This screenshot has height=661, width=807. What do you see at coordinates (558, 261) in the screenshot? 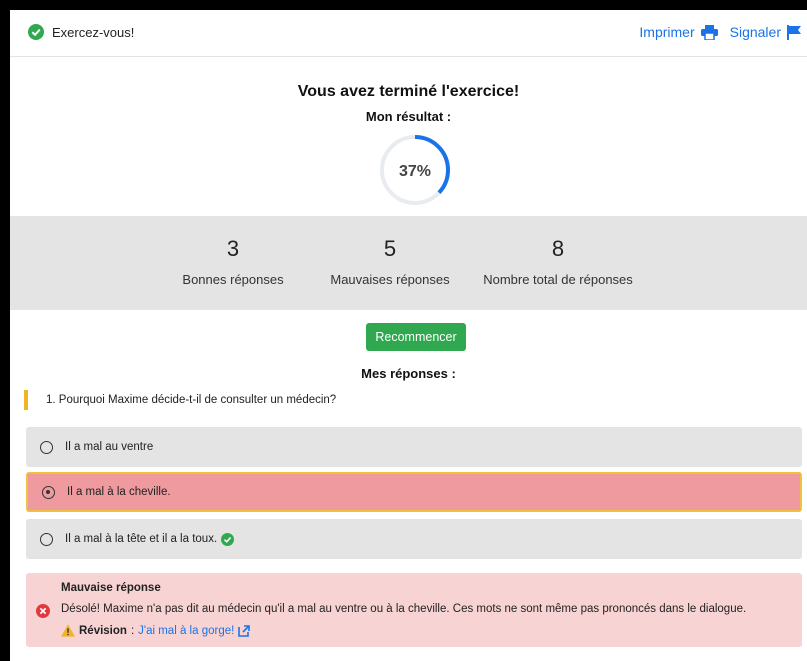
I see `stat-total: 8 Nombre total de réponses` at bounding box center [558, 261].